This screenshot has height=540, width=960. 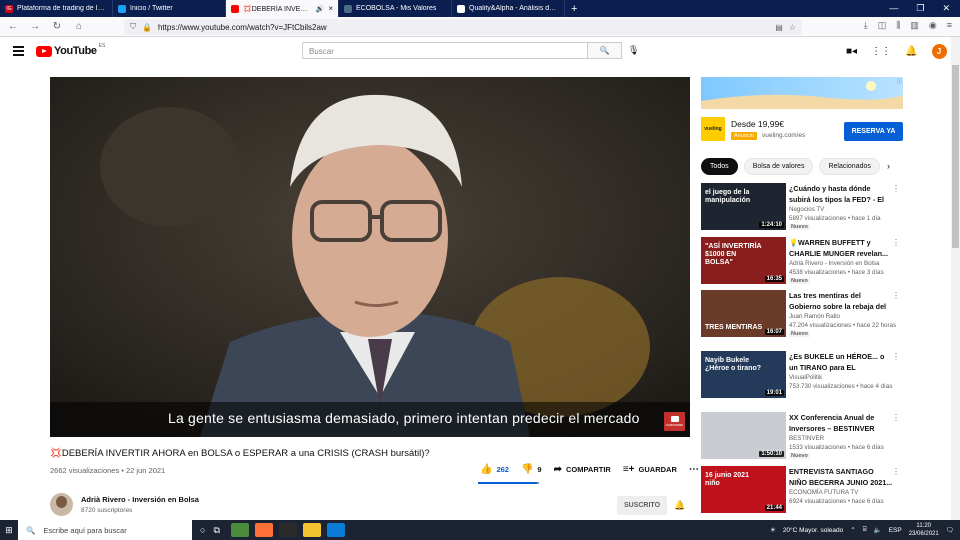 What do you see at coordinates (955, 279) in the screenshot?
I see `page-scrollbar` at bounding box center [955, 279].